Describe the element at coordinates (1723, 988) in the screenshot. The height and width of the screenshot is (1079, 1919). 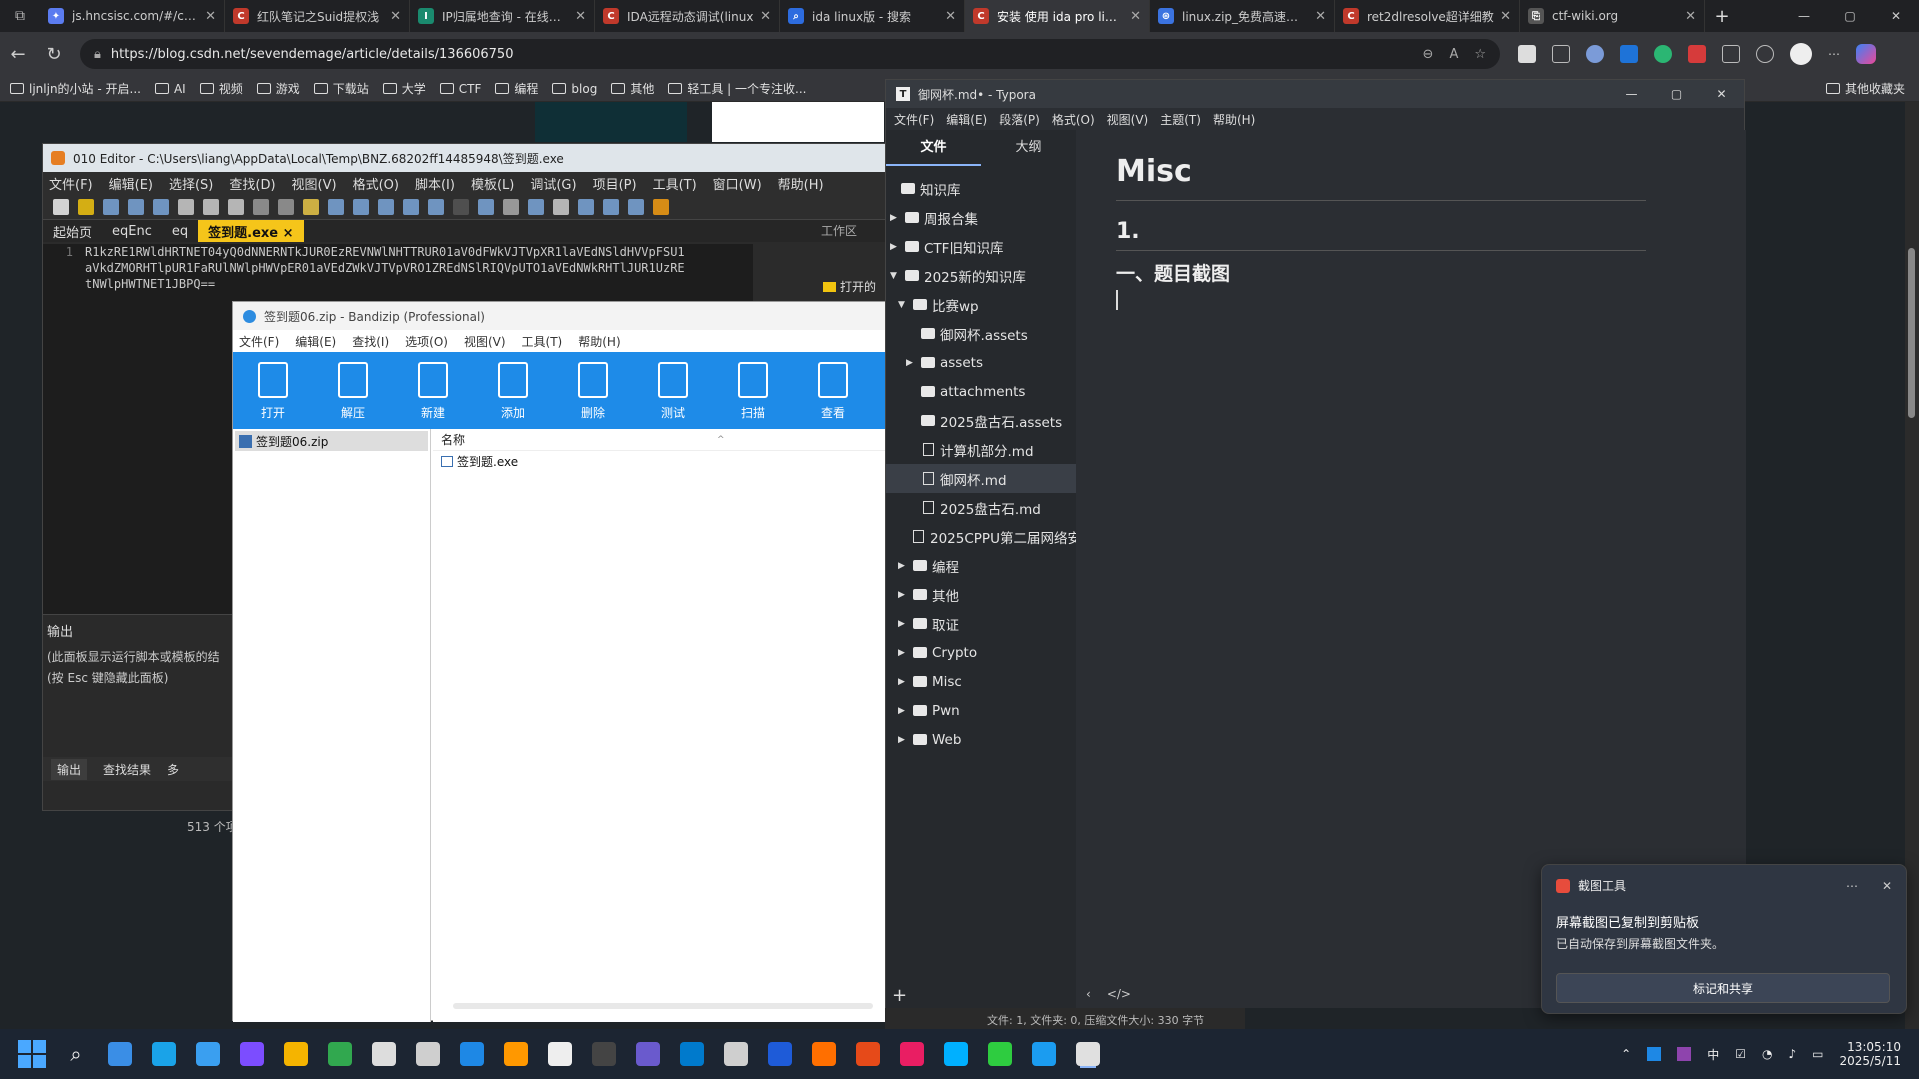
I see `mark-and-share-button: 标记和共享` at that location.